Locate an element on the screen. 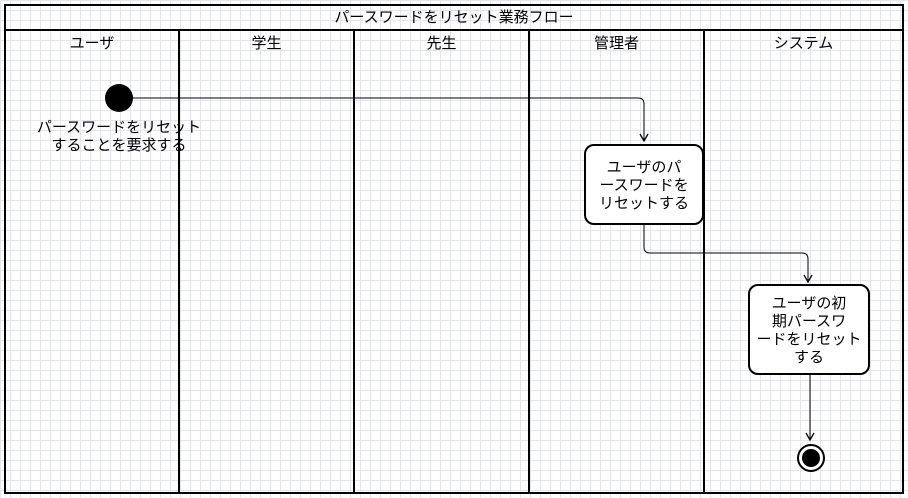  edge-start-to-admin-reset is located at coordinates (391, 120).